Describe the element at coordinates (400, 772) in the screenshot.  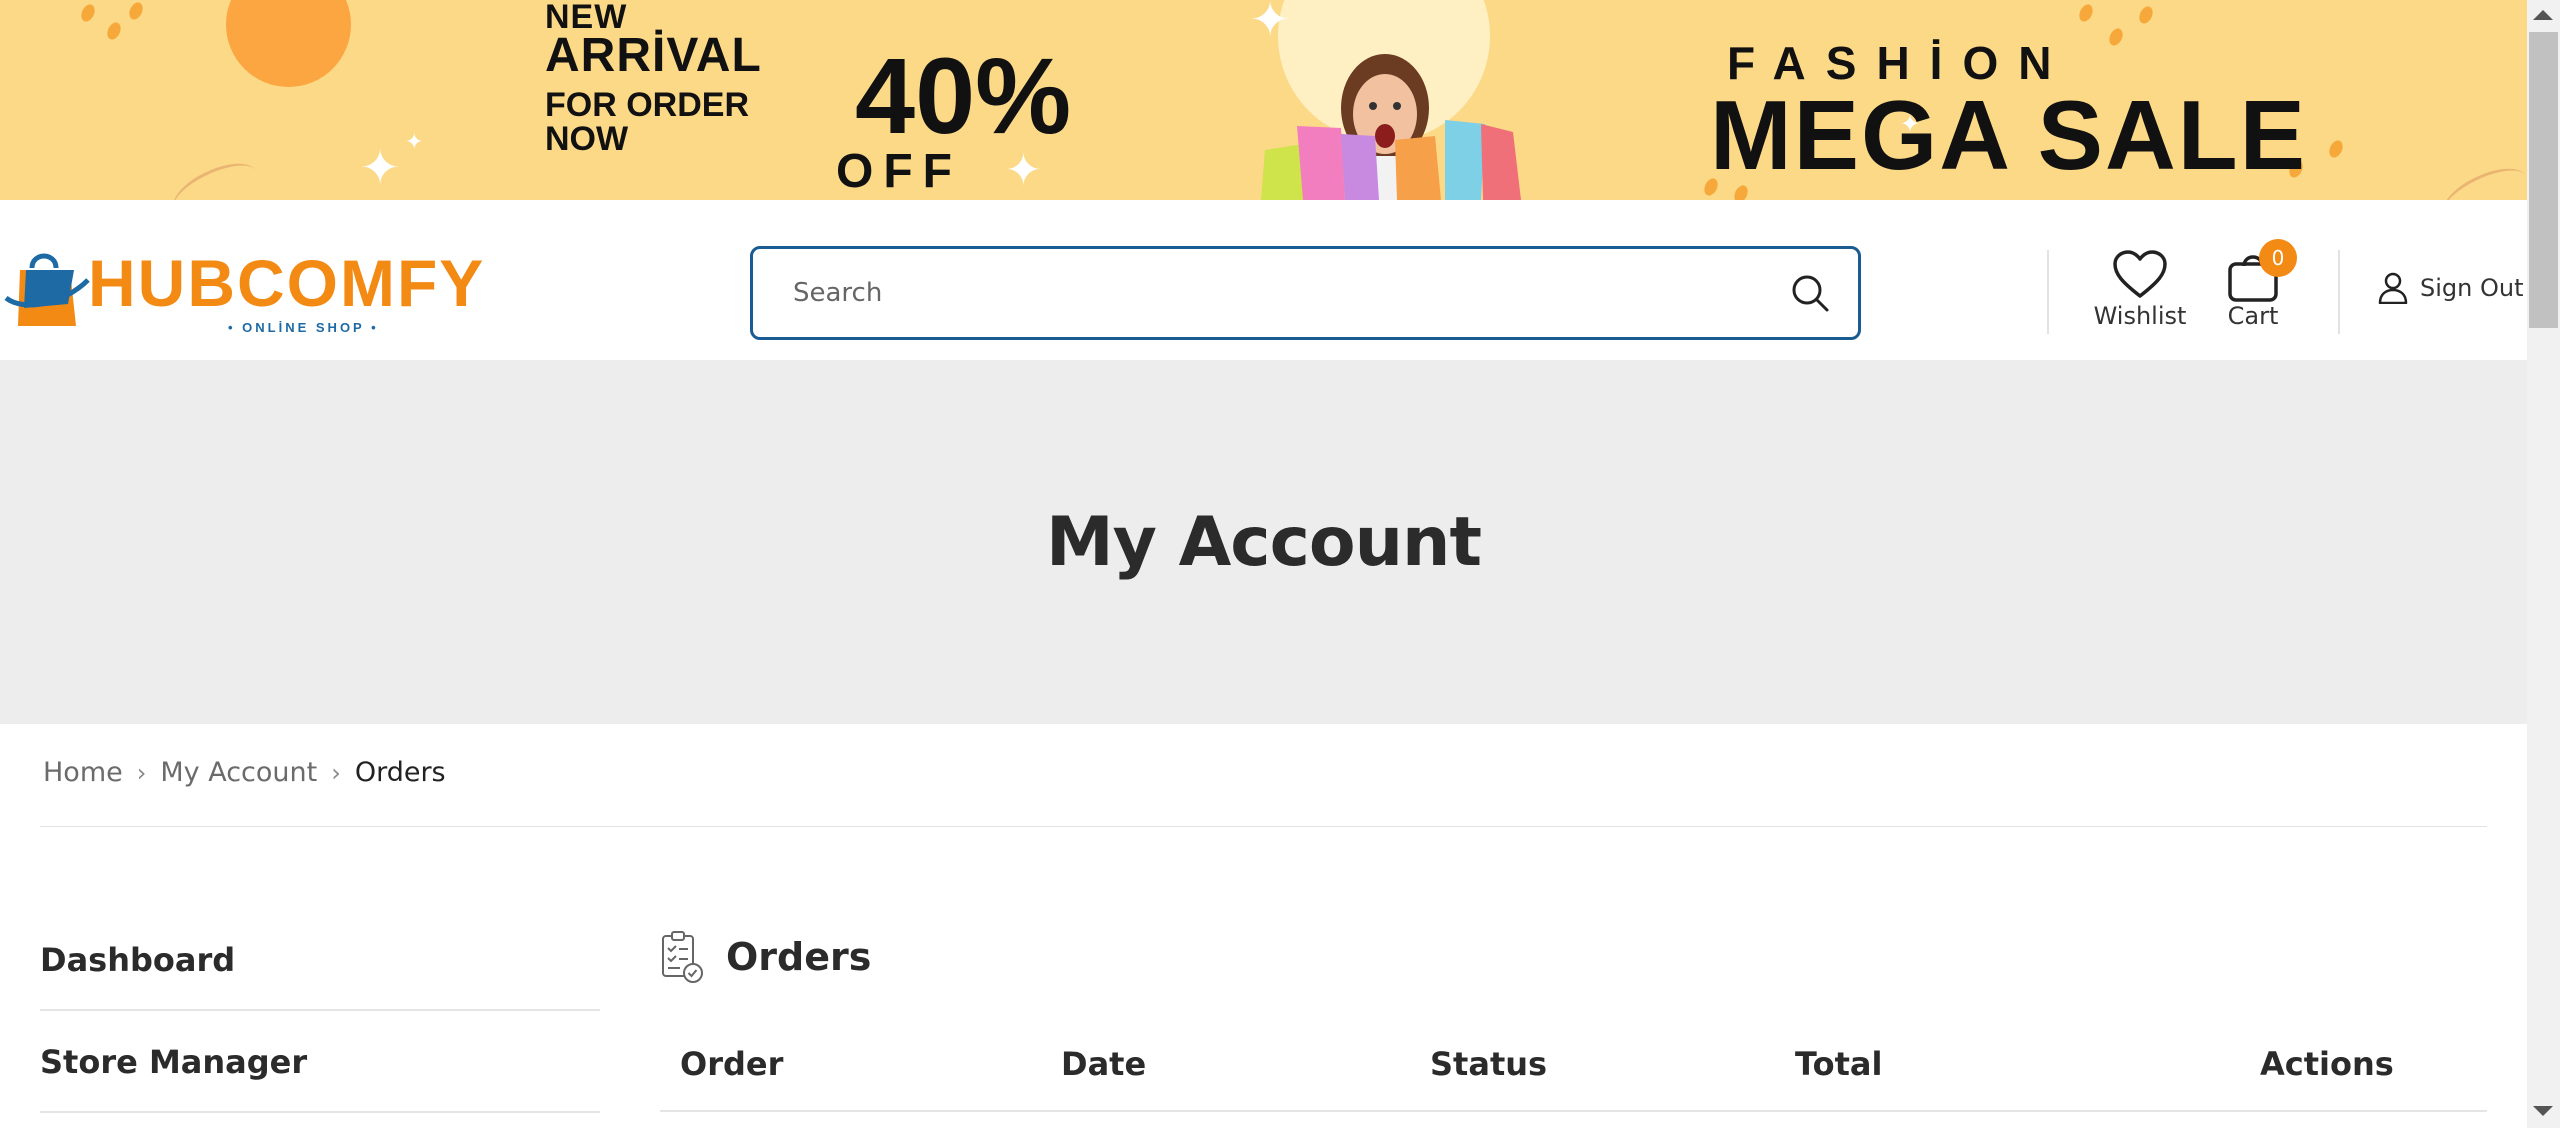
I see `breadcrumb-current: Orders` at that location.